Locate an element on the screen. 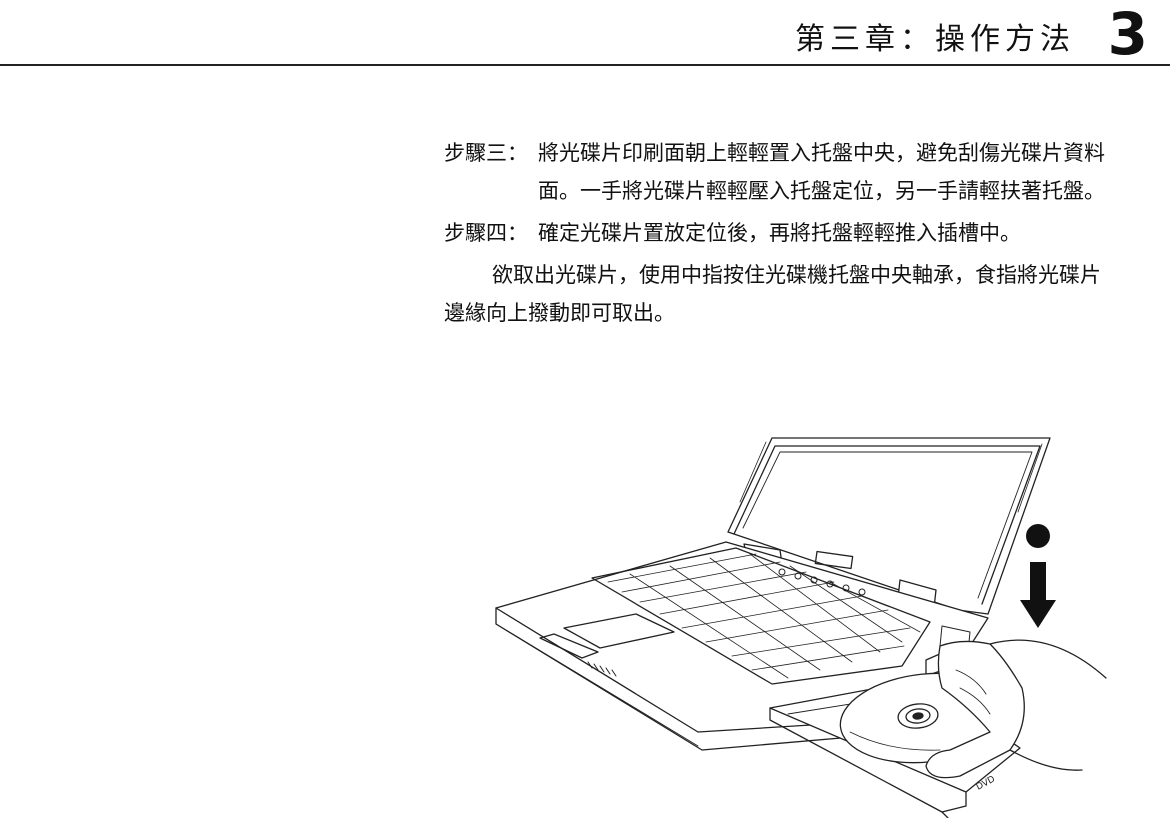  step-4-text: 確定光碟片置放定位後，再將托盤輕輕推入插槽中。 is located at coordinates (779, 233).